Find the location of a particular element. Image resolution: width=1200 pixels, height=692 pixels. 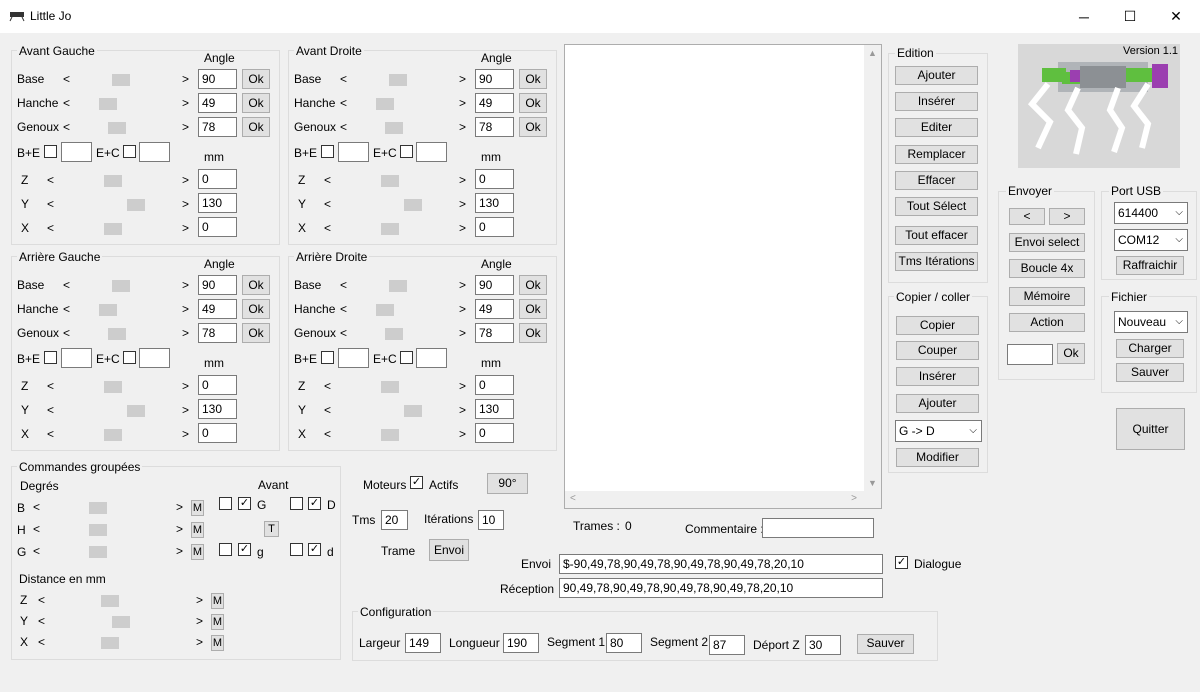

edition-button-2: Insérer is located at coordinates (936, 101).